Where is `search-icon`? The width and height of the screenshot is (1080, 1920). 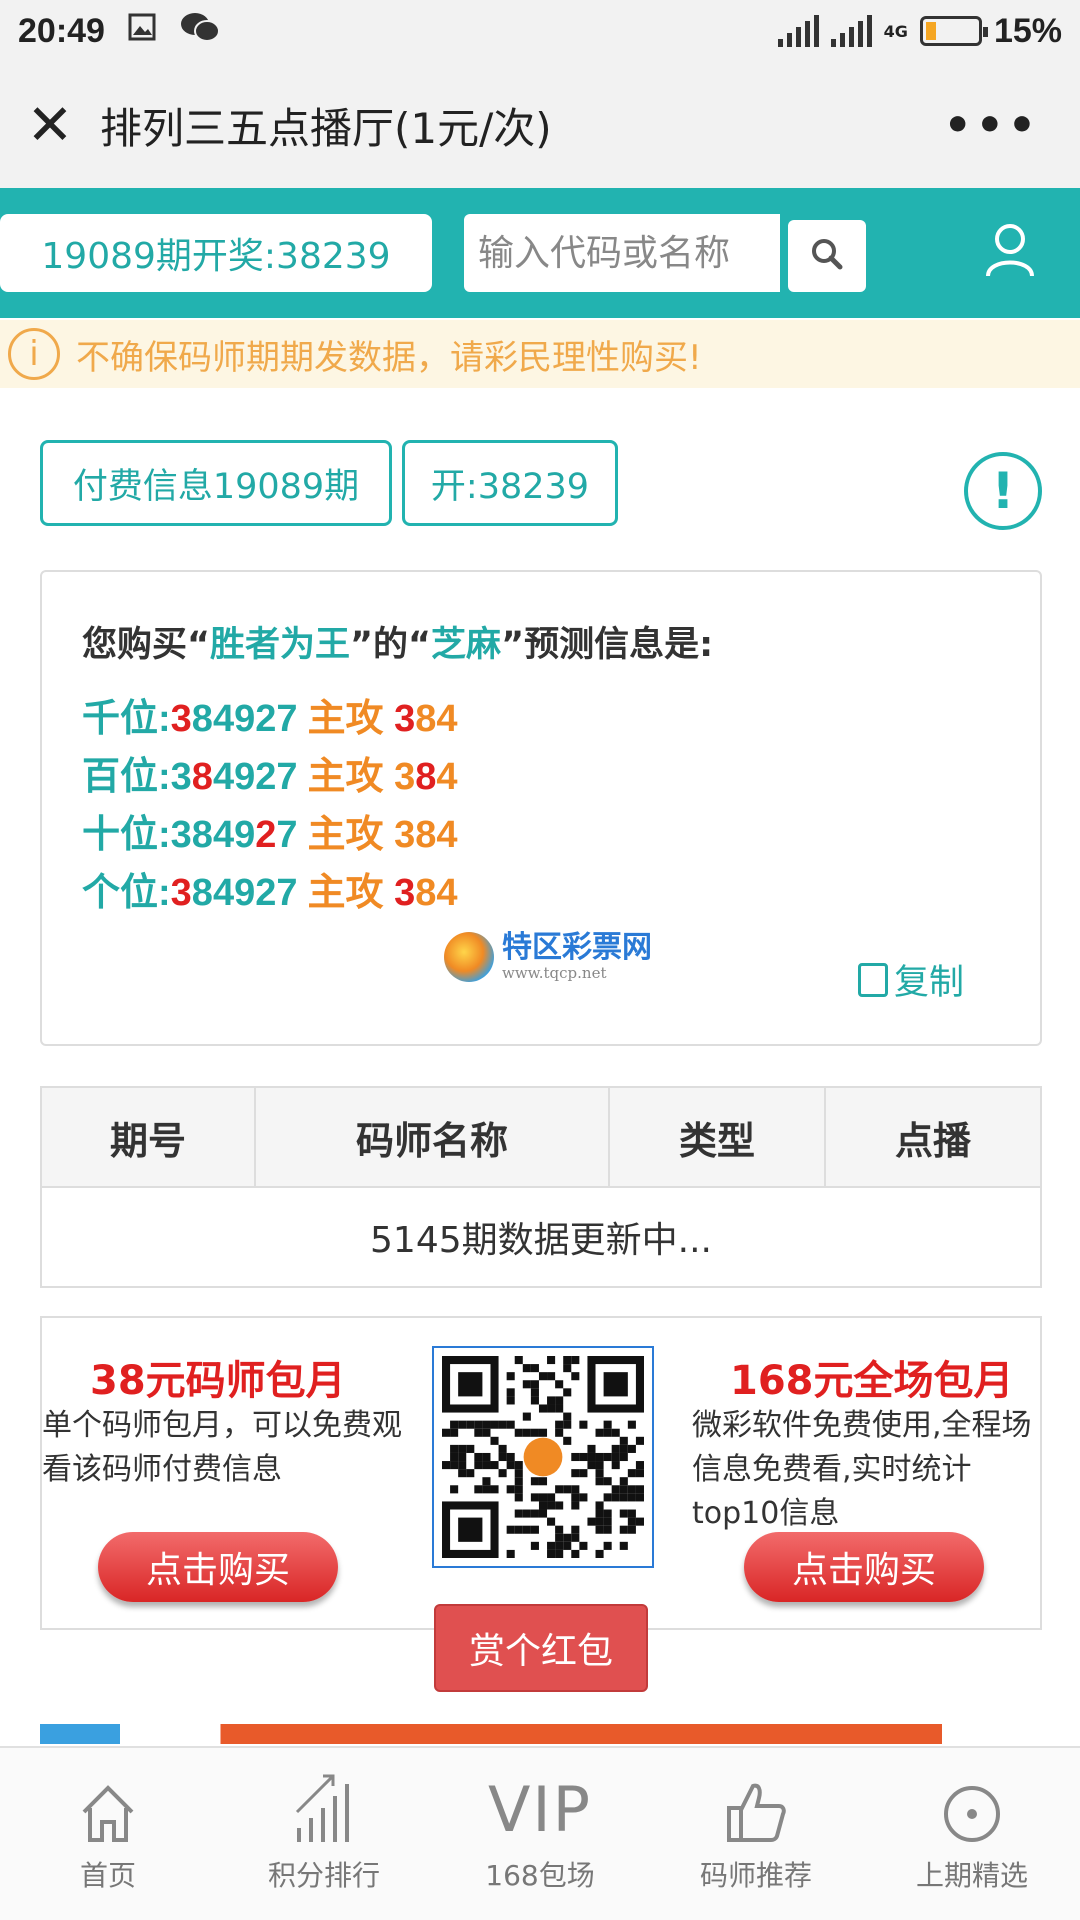 search-icon is located at coordinates (827, 256).